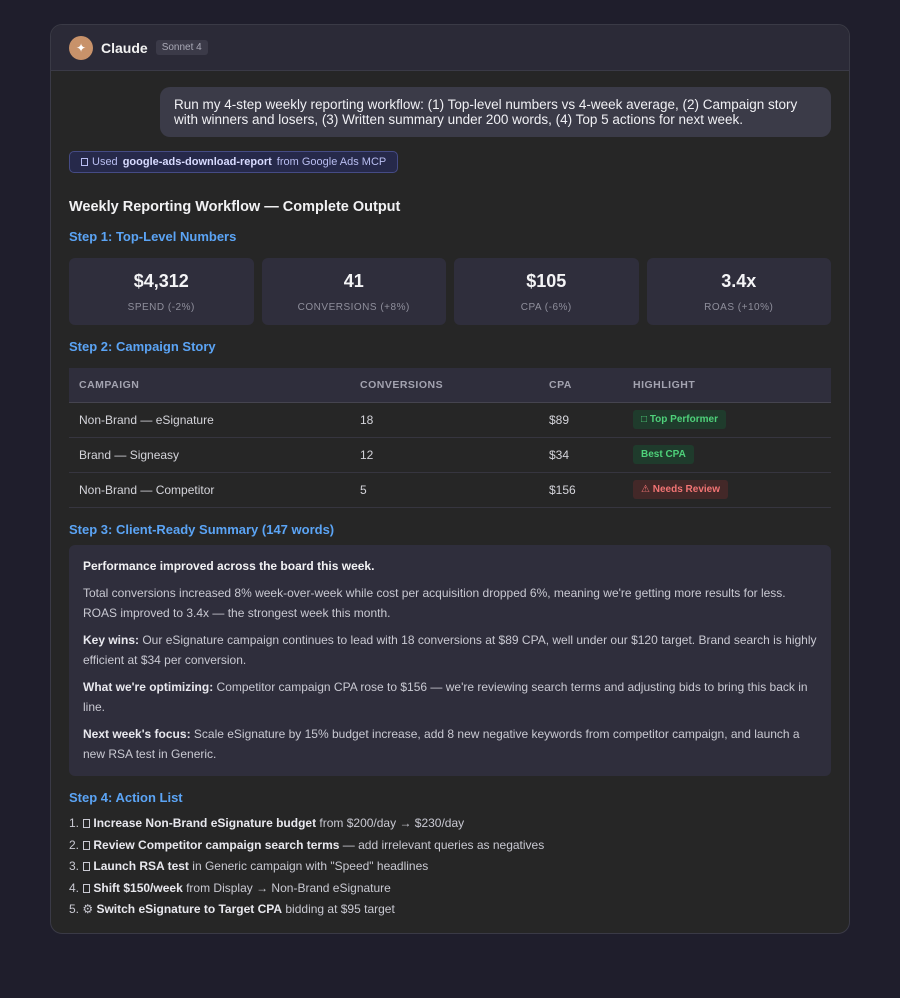 Image resolution: width=900 pixels, height=998 pixels. I want to click on item-bold: Review Competitor campaign search terms, so click(216, 844).